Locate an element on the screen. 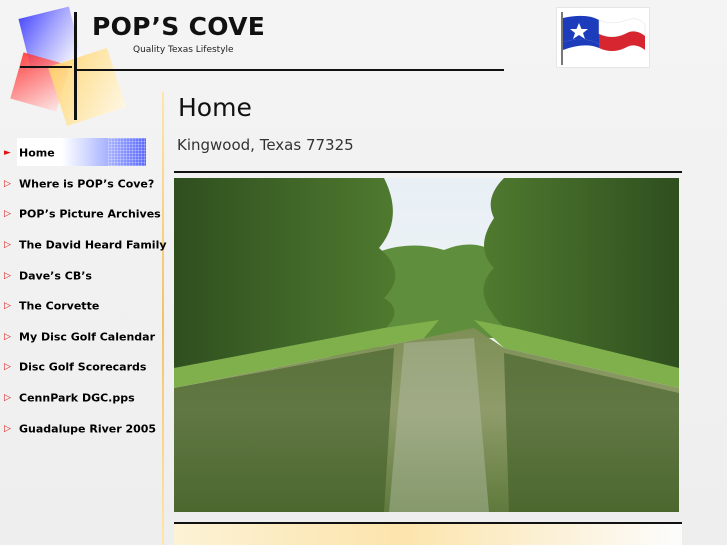 The image size is (727, 545). nav-item-label: POP’s Picture Archives is located at coordinates (90, 214).